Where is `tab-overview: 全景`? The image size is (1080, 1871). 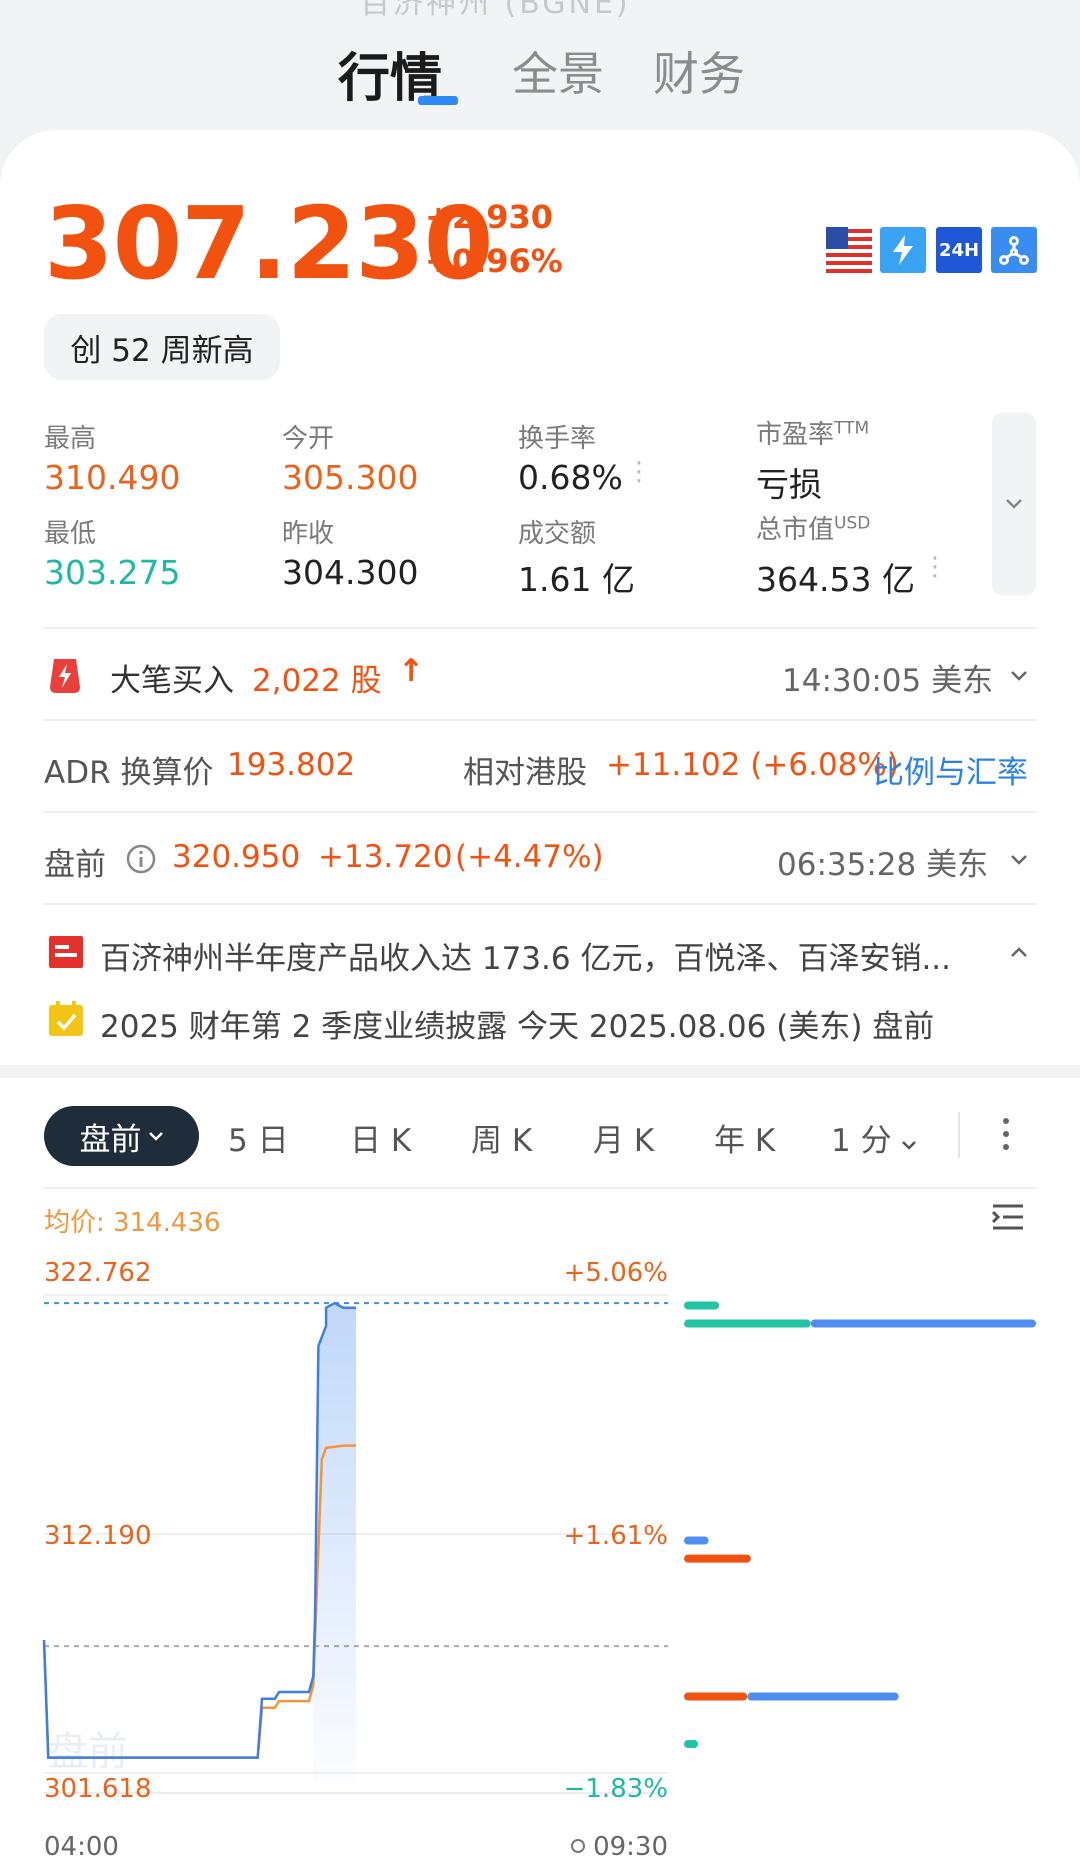 tab-overview: 全景 is located at coordinates (558, 71).